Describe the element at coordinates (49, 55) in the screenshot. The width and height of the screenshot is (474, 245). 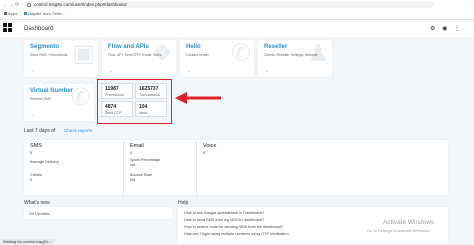
I see `card-desc: Send SMS, Promotional` at that location.